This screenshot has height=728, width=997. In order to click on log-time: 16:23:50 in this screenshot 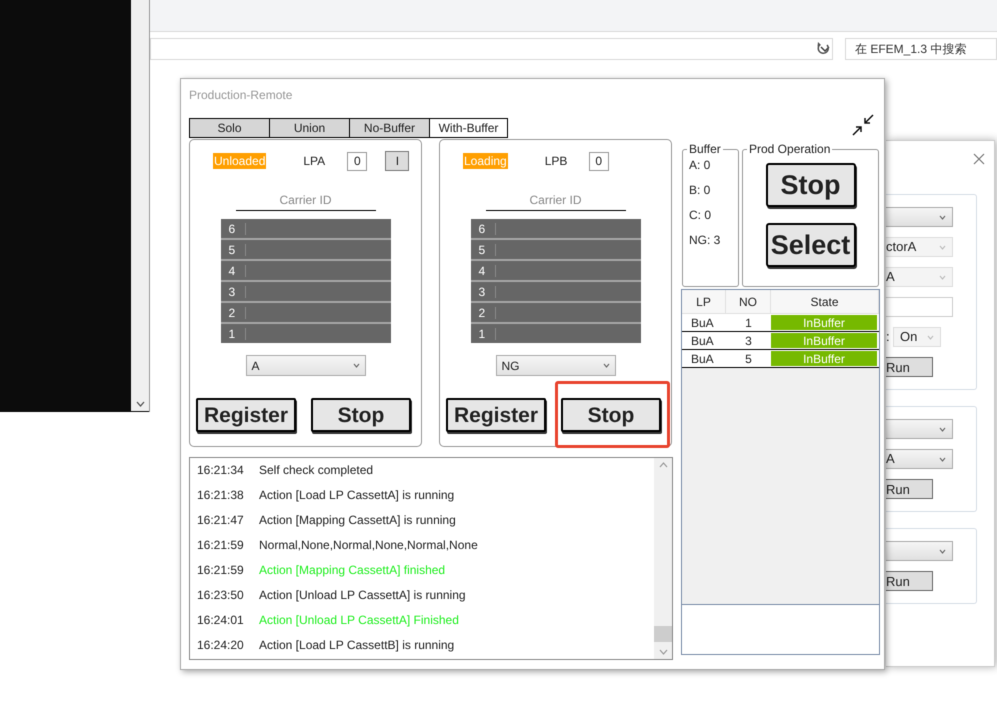, I will do `click(221, 595)`.